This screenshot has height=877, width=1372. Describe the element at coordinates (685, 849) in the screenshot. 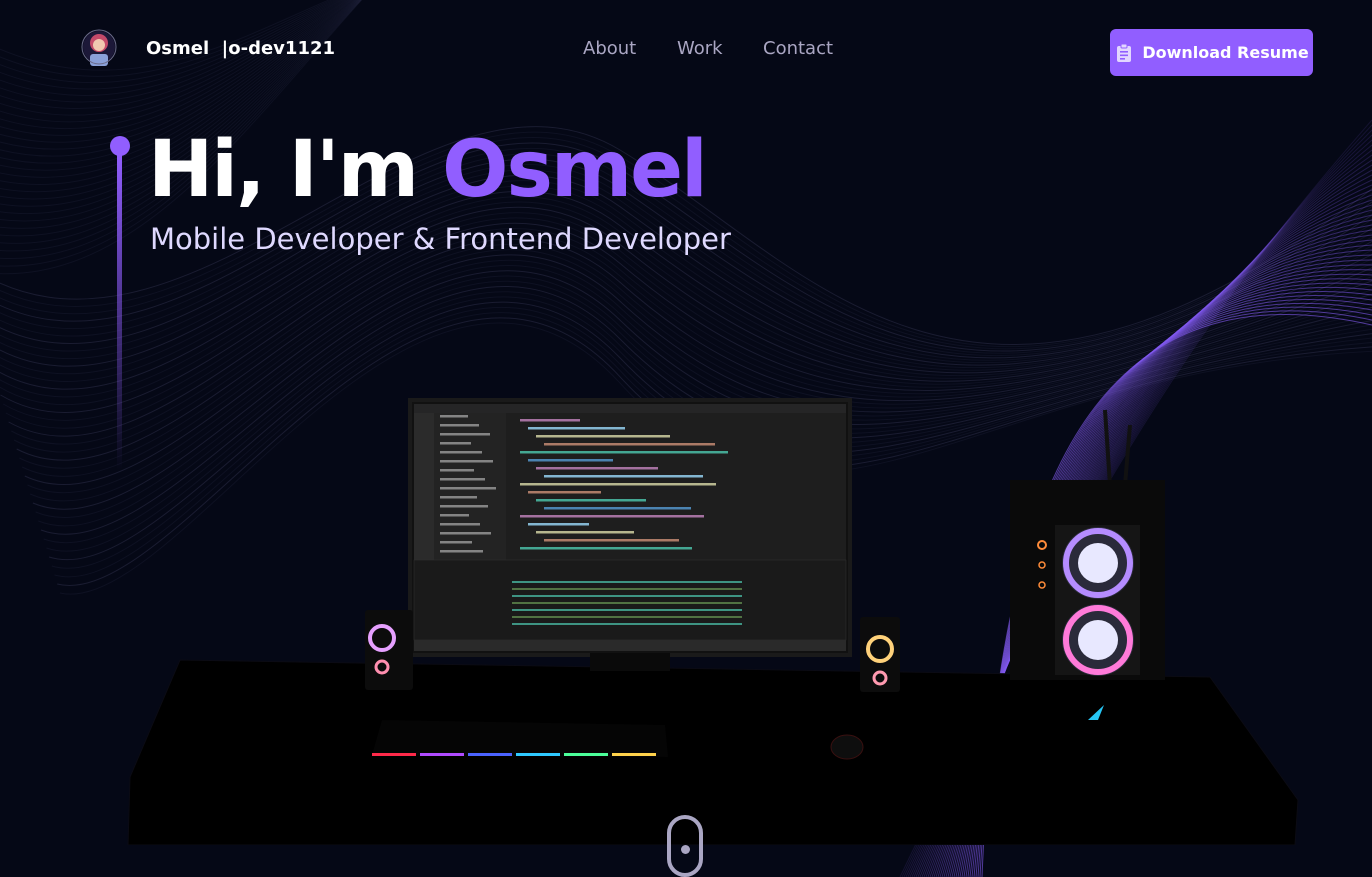

I see `scroll-indicator-dot` at that location.